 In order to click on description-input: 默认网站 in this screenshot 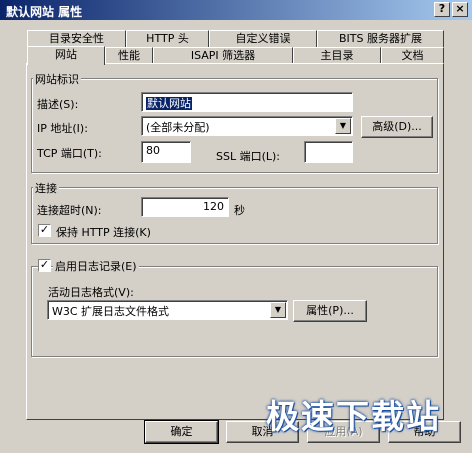, I will do `click(247, 102)`.